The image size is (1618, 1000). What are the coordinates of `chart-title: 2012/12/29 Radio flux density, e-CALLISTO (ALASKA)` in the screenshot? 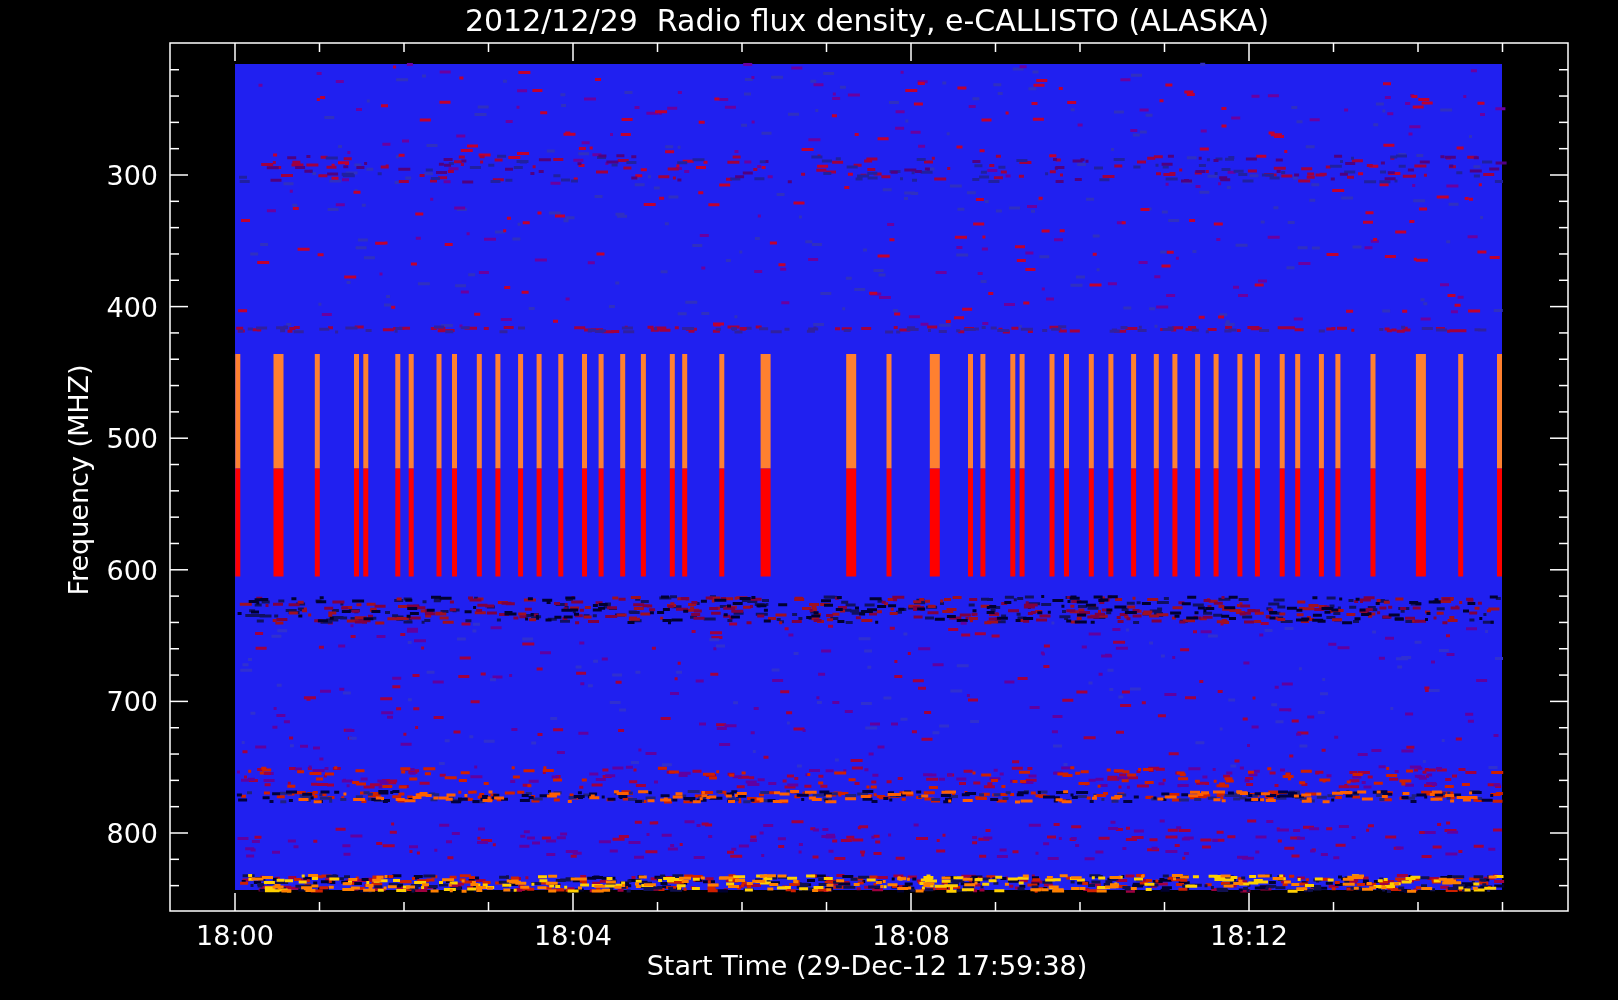 It's located at (867, 20).